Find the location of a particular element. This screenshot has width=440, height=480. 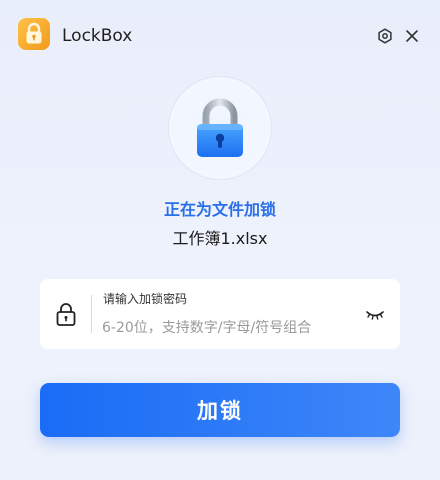

eye-closed-icon is located at coordinates (375, 314).